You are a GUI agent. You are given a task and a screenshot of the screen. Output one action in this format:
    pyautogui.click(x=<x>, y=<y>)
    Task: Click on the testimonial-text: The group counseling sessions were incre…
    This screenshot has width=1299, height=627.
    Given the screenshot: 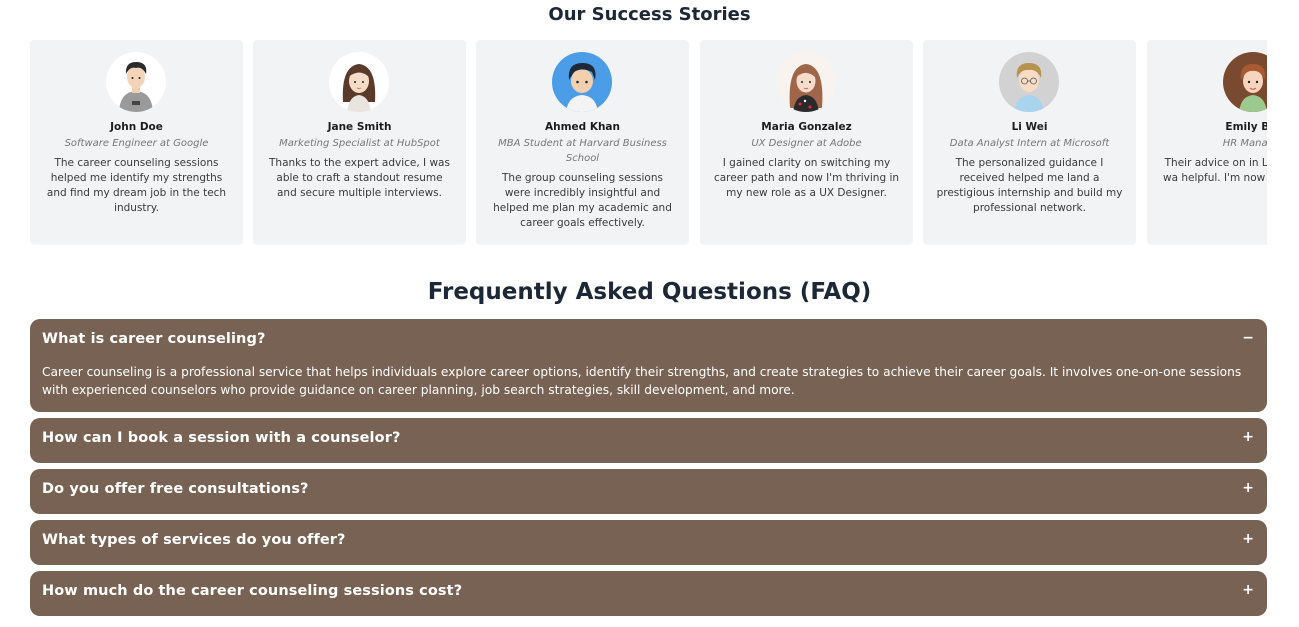 What is the action you would take?
    pyautogui.click(x=582, y=200)
    